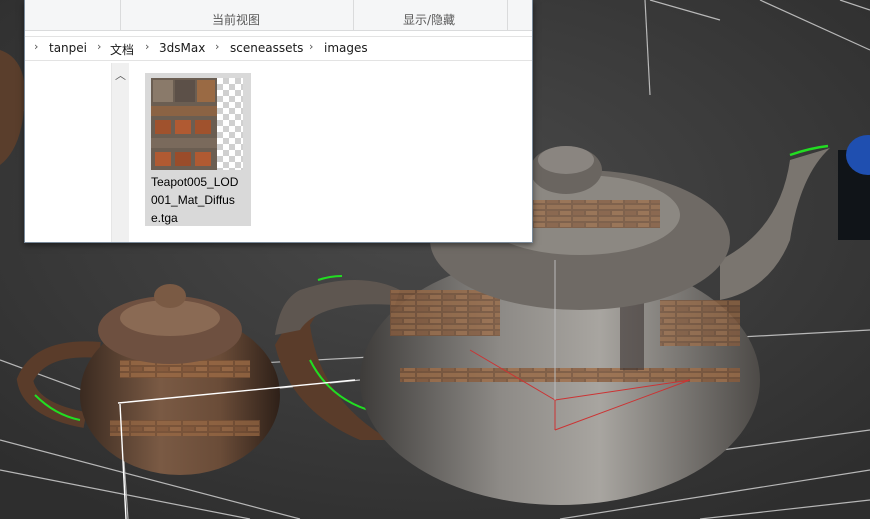  I want to click on breadcrumb-3dsmax: 3dsMax, so click(182, 48).